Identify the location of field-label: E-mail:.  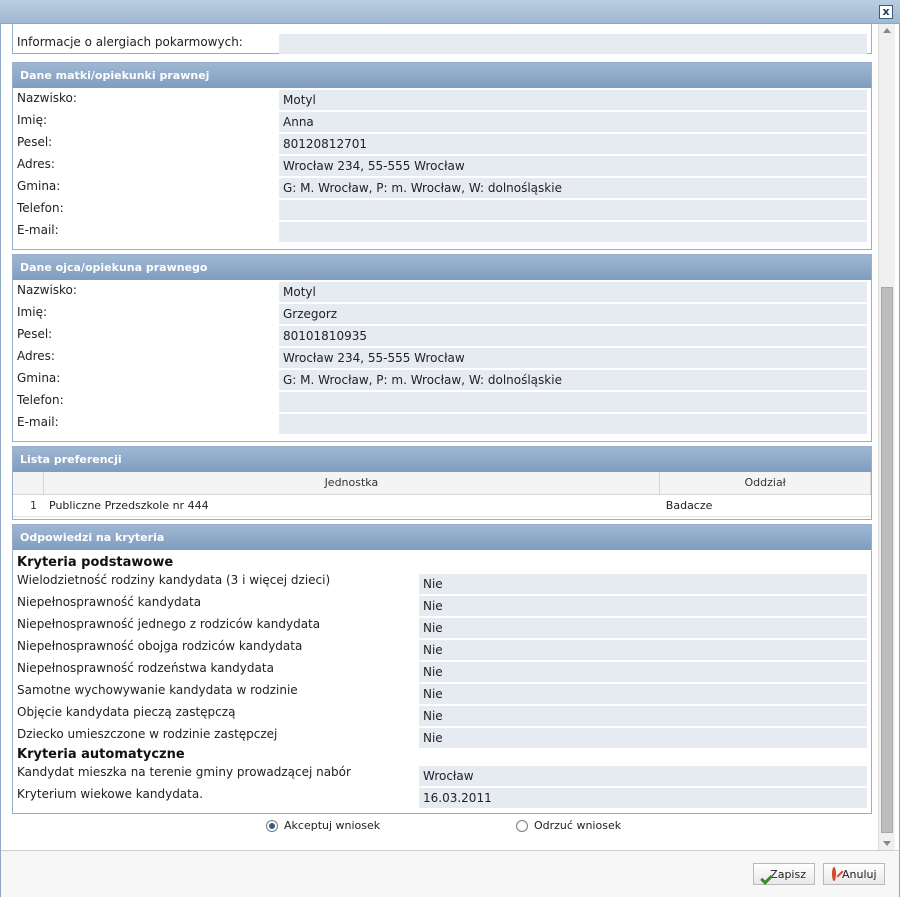
(38, 422).